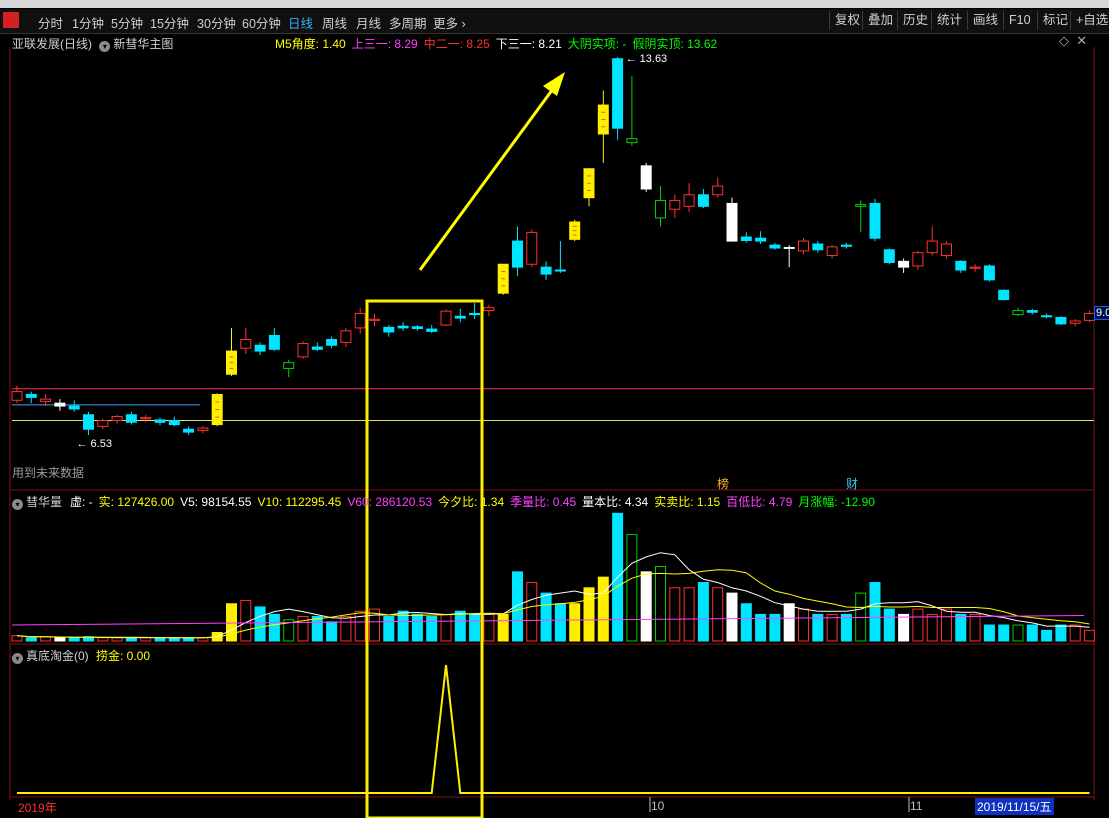 This screenshot has width=1109, height=818. I want to click on signal-legend: 捞金: 0.00, so click(126, 655).